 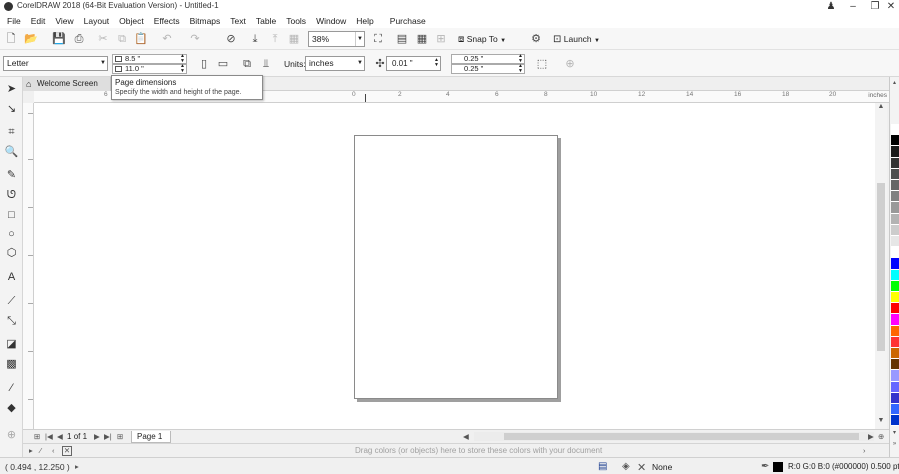 I want to click on print-icon: ⎙, so click(x=79, y=39).